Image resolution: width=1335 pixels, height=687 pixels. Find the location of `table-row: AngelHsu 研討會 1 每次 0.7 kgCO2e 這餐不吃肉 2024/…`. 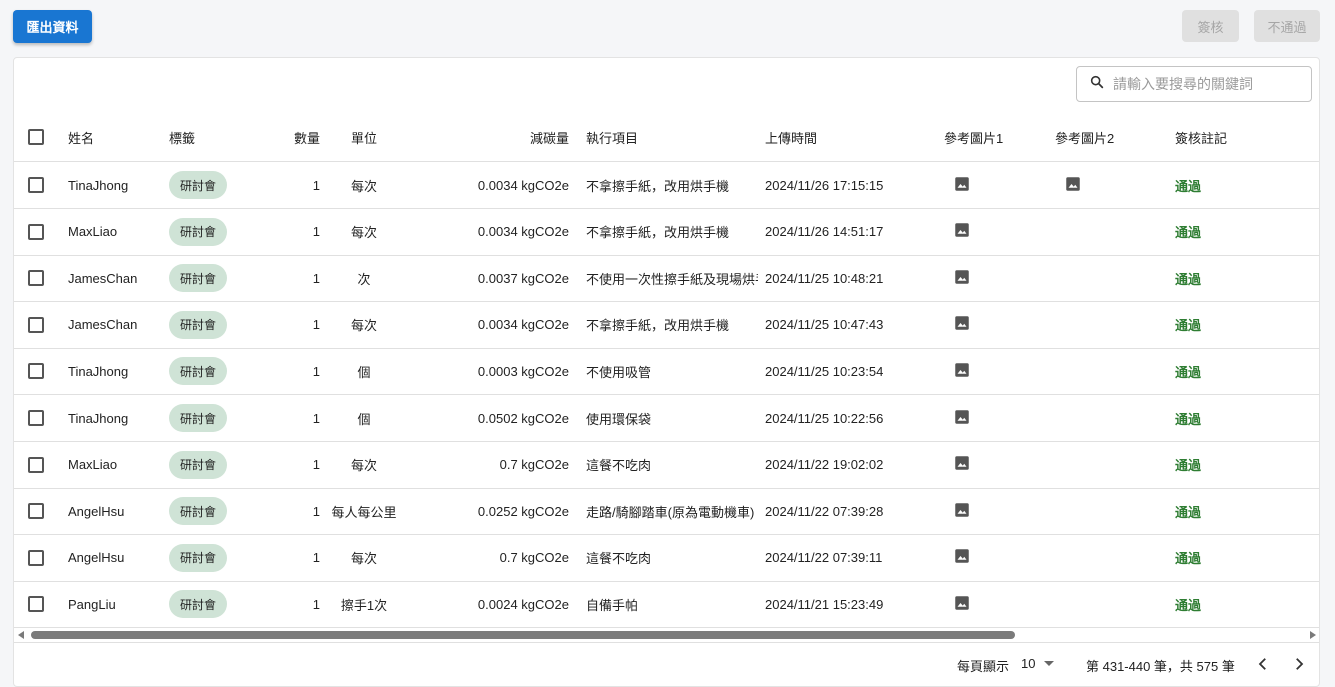

table-row: AngelHsu 研討會 1 每次 0.7 kgCO2e 這餐不吃肉 2024/… is located at coordinates (666, 558).